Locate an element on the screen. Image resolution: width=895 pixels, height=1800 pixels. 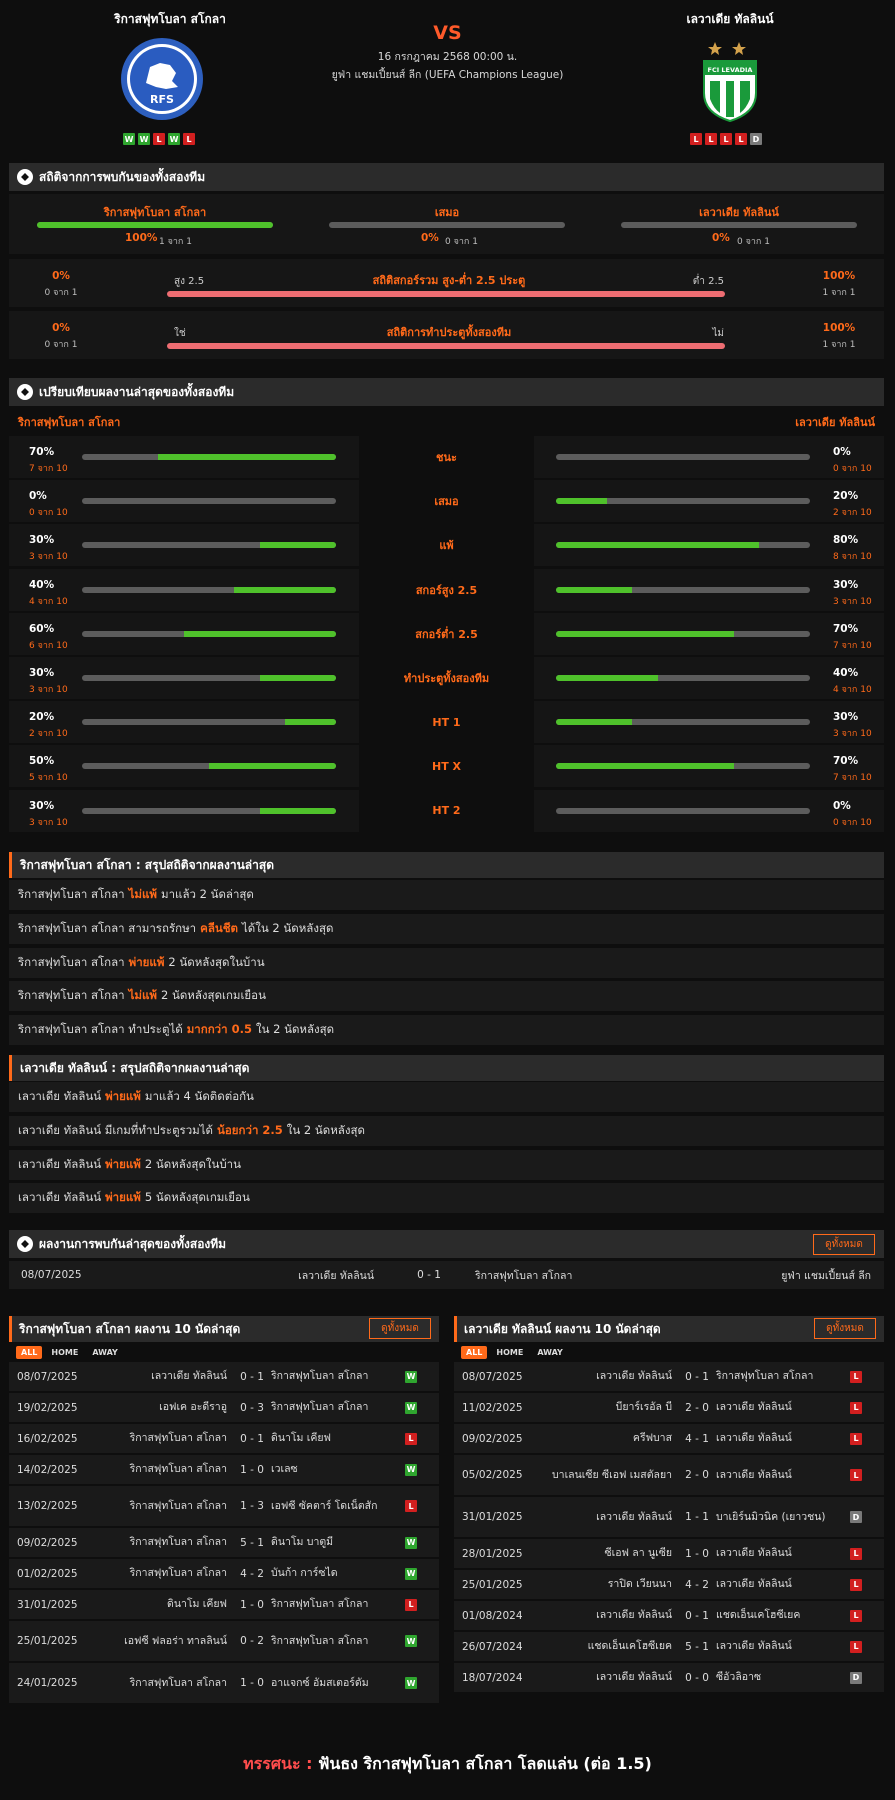
match-date: 19/02/2025 is located at coordinates (47, 1407).